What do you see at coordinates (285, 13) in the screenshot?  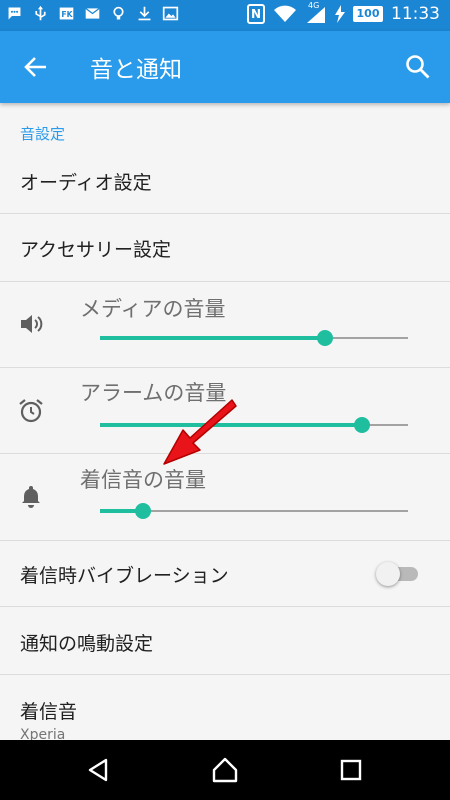 I see `wifi-icon` at bounding box center [285, 13].